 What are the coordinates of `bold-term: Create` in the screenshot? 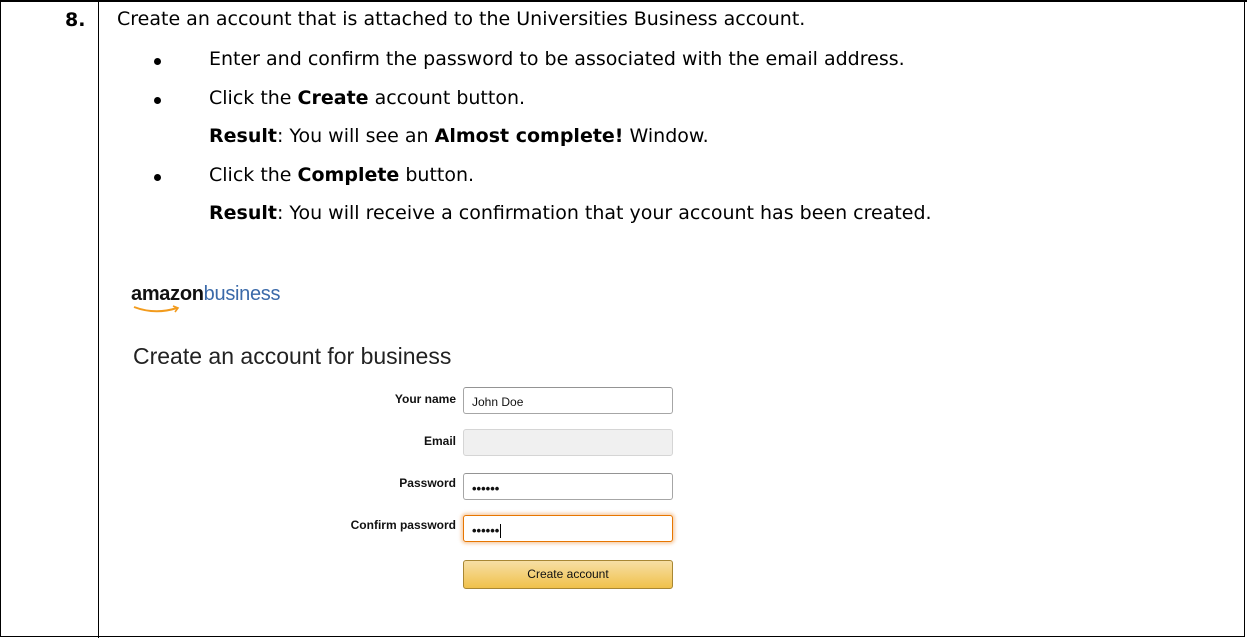 It's located at (333, 98).